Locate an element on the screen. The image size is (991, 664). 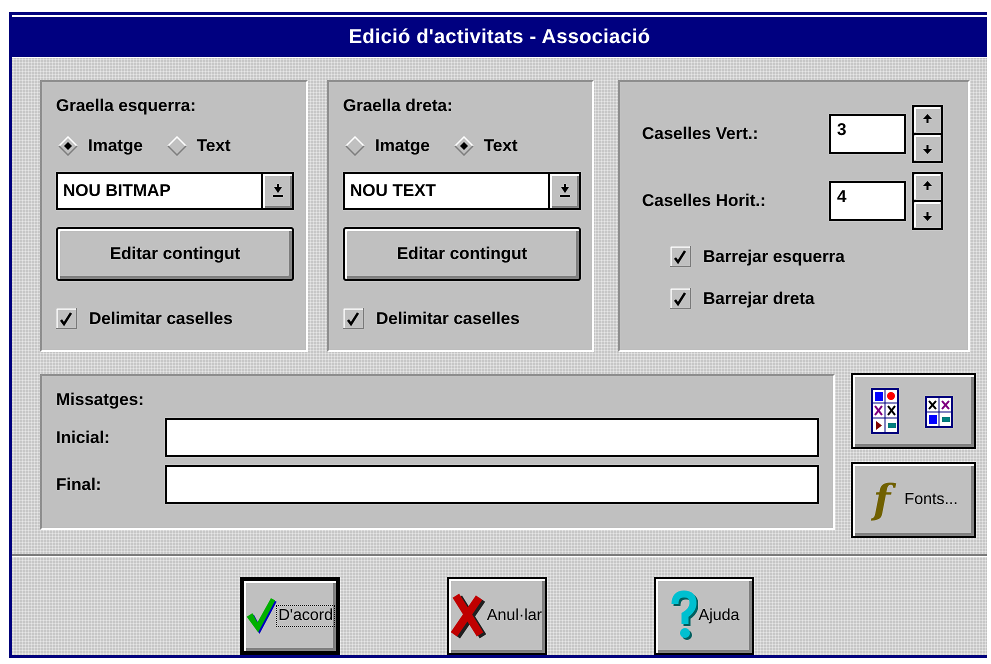
cross-icon is located at coordinates (468, 616).